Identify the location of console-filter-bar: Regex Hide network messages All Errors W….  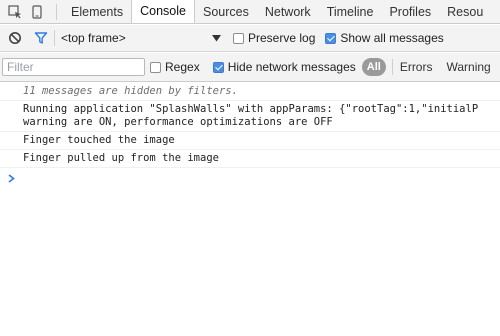
(250, 67).